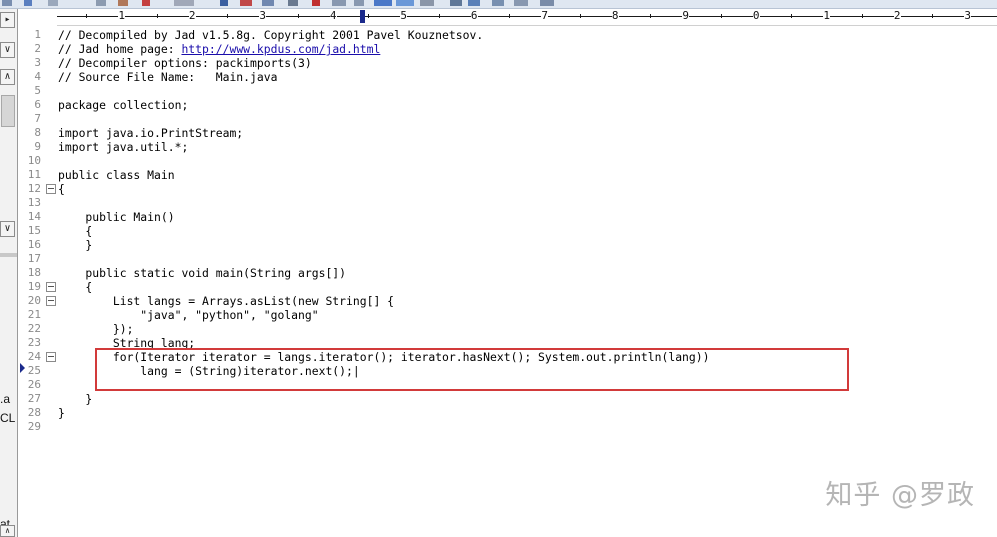  I want to click on code-text: "java", "python", "golang", so click(188, 315).